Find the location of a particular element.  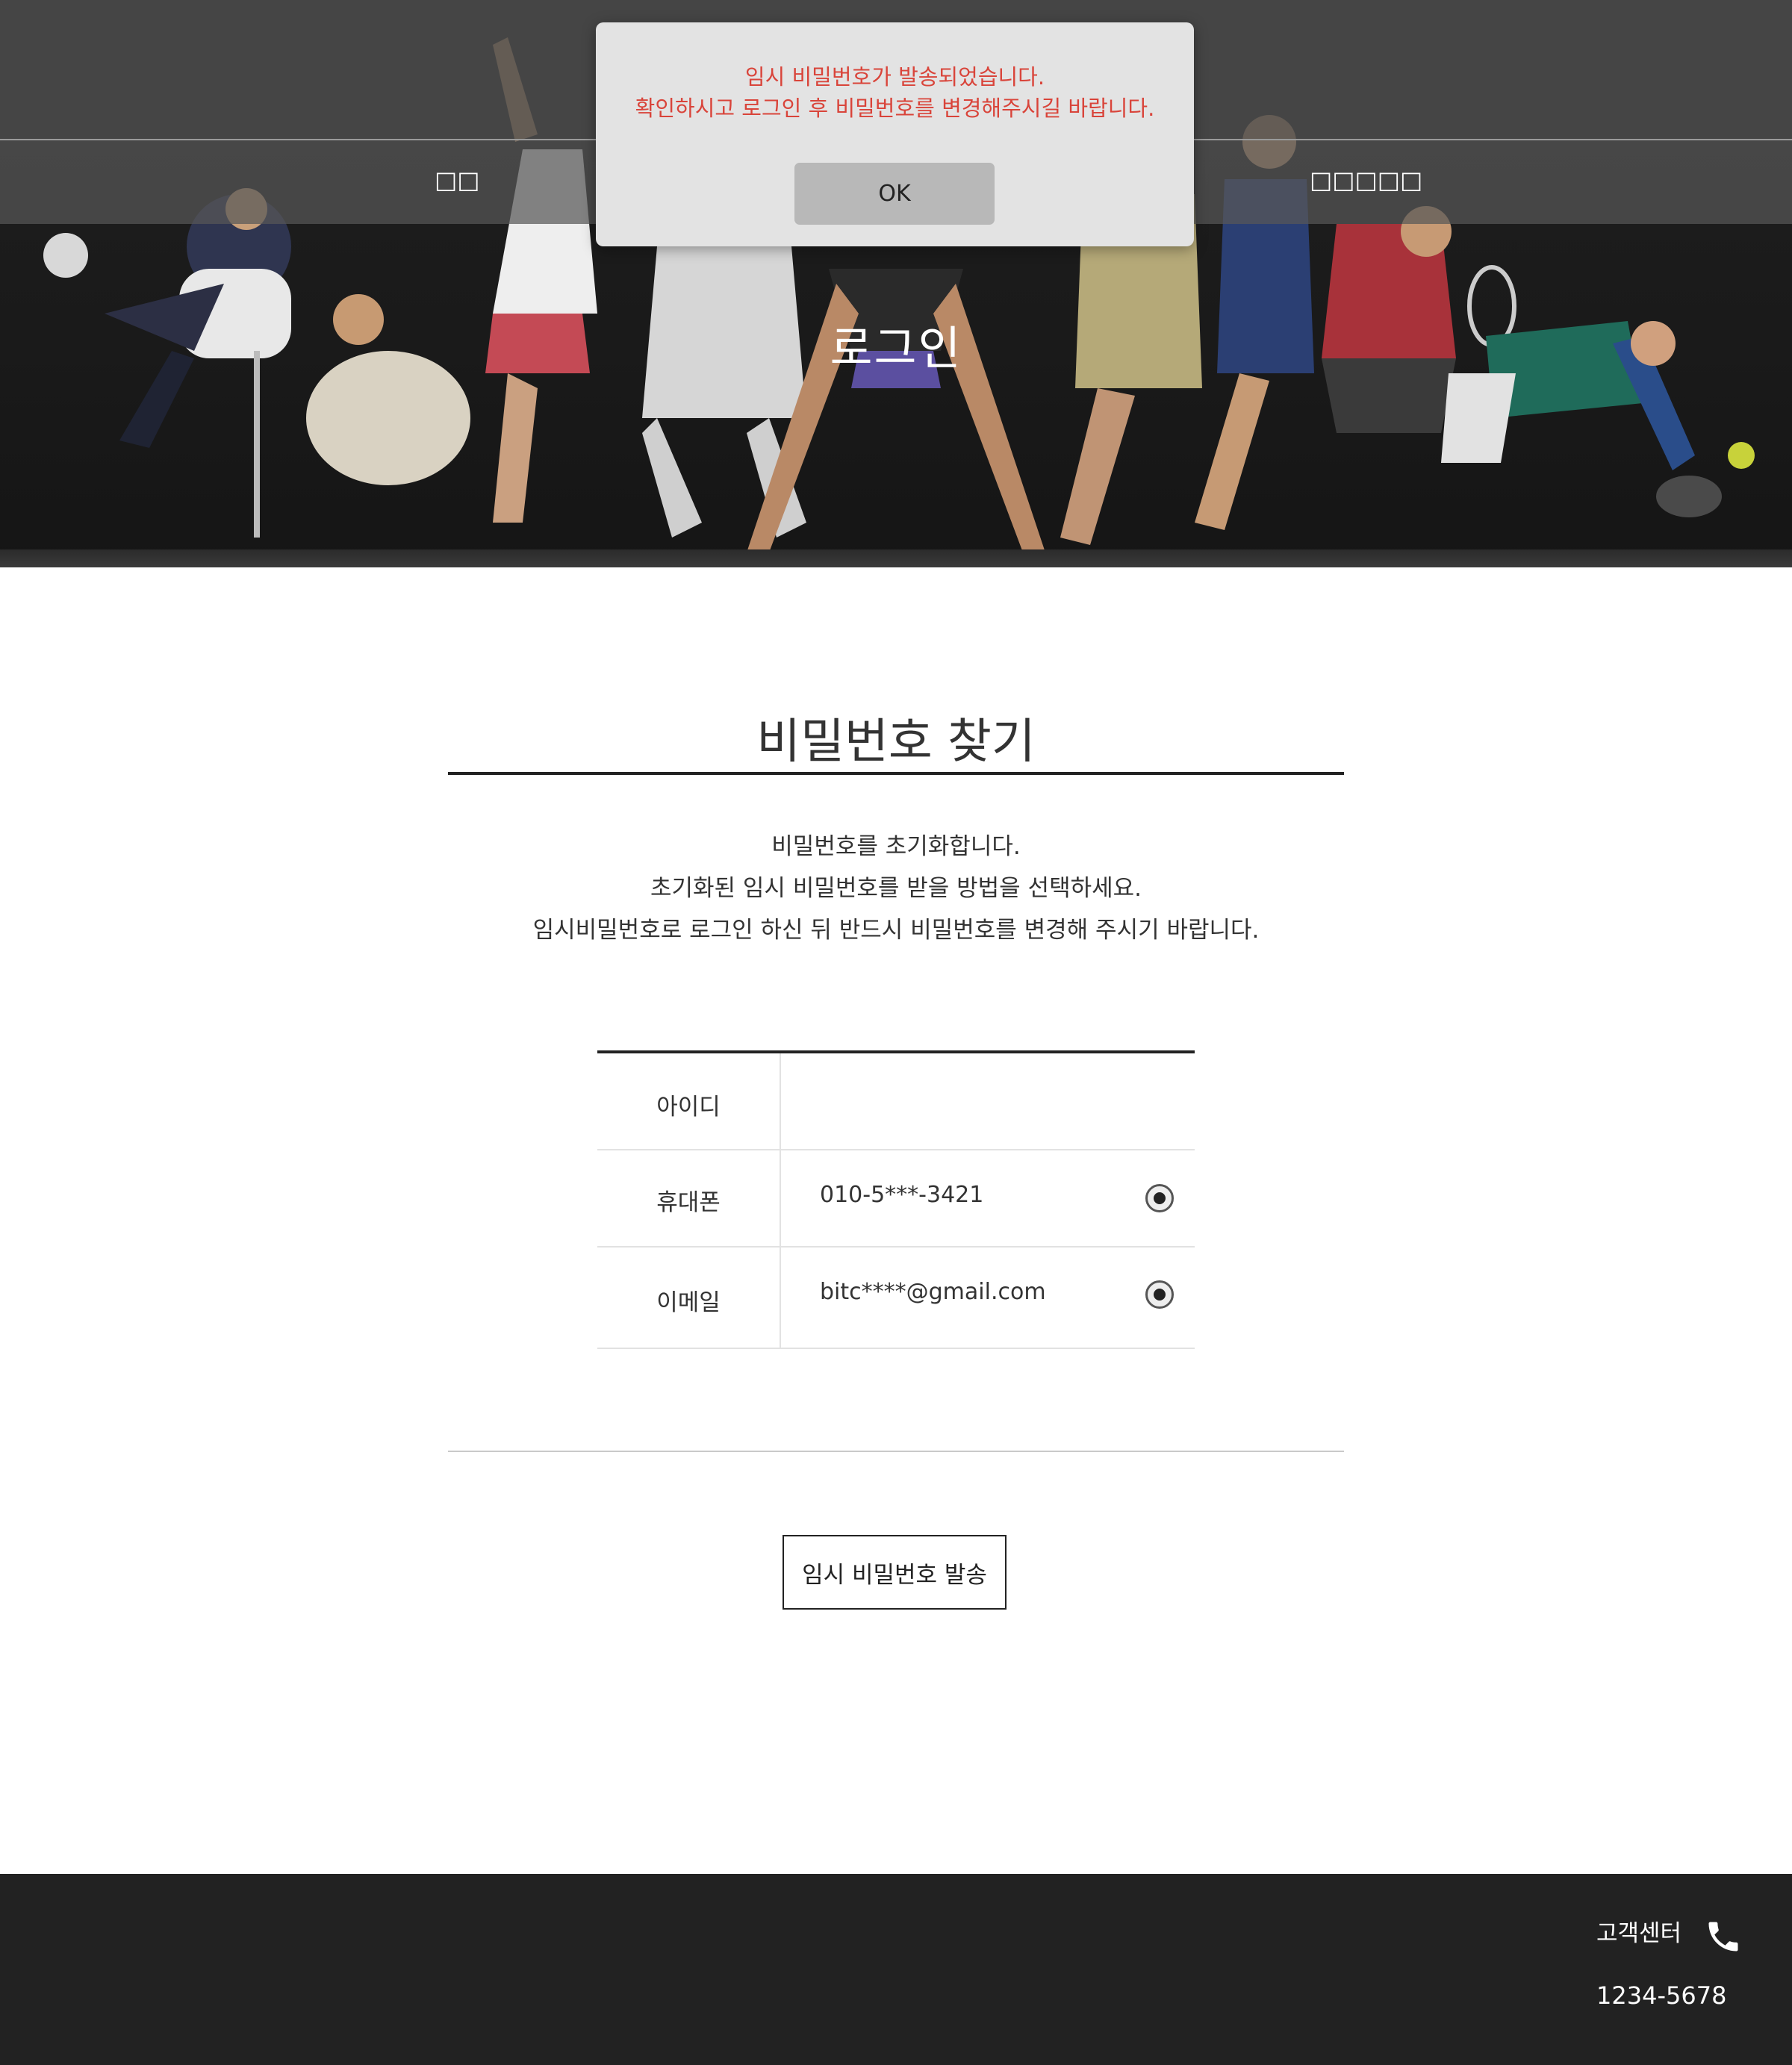

description-line3: 임시비밀번호로 로그인 하신 뒤 반드시 비밀번호를 변경해 주시기 바랍니다. is located at coordinates (896, 930).